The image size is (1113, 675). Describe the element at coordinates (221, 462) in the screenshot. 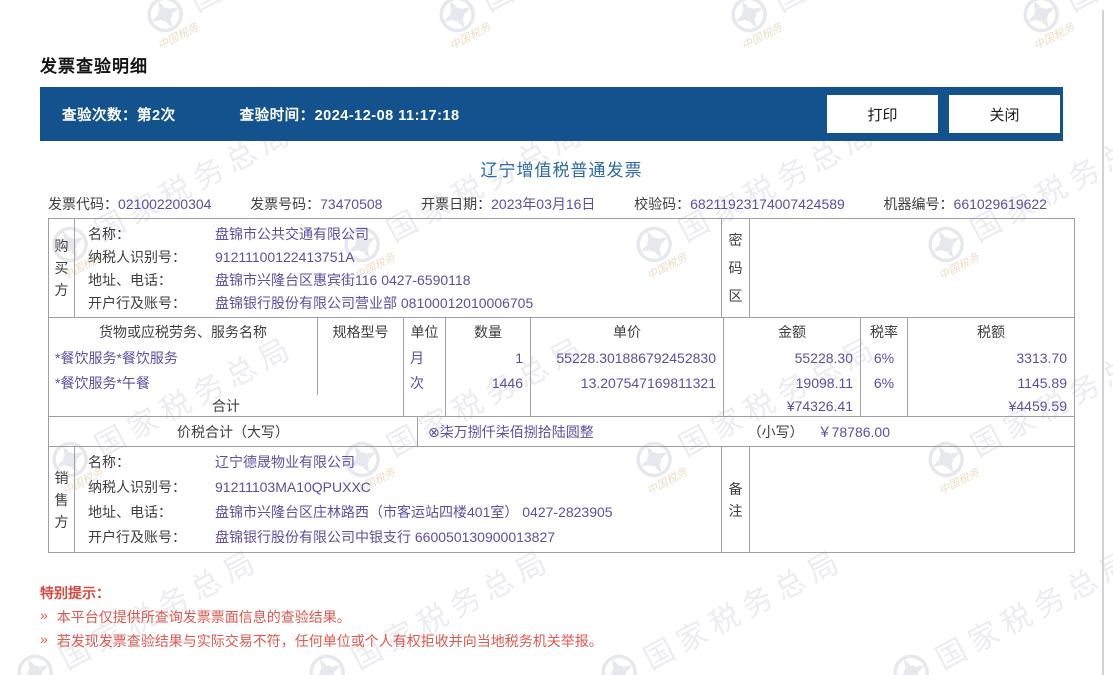

I see `seller-name-row: 名称： 辽宁德晟物业有限公司` at that location.